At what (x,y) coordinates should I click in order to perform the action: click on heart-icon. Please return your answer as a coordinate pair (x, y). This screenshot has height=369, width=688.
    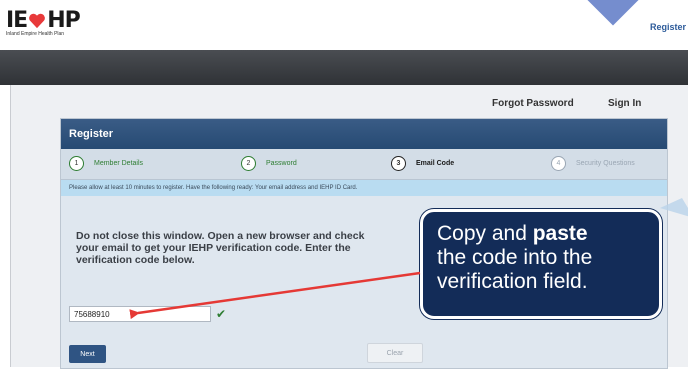
    Looking at the image, I should click on (37, 20).